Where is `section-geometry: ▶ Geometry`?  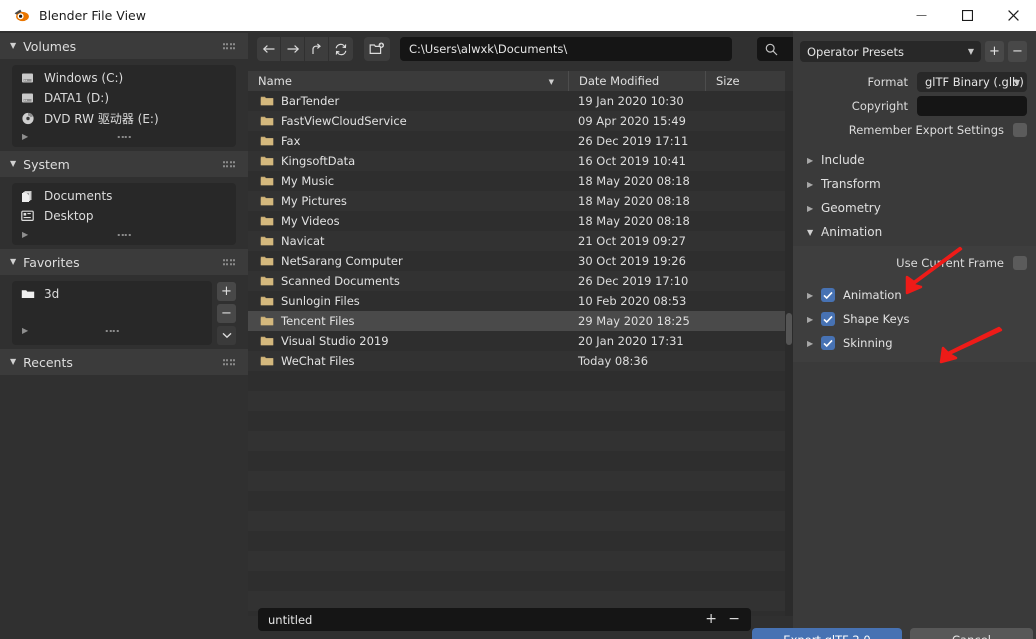 section-geometry: ▶ Geometry is located at coordinates (914, 208).